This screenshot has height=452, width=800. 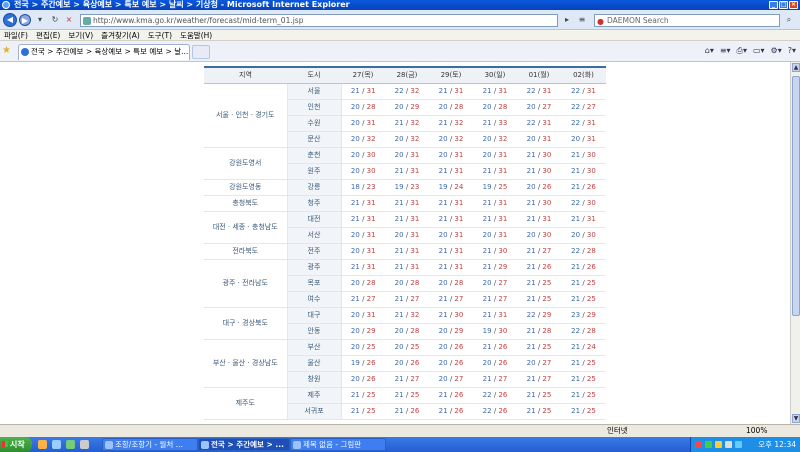 What do you see at coordinates (314, 283) in the screenshot?
I see `city-link: 목포` at bounding box center [314, 283].